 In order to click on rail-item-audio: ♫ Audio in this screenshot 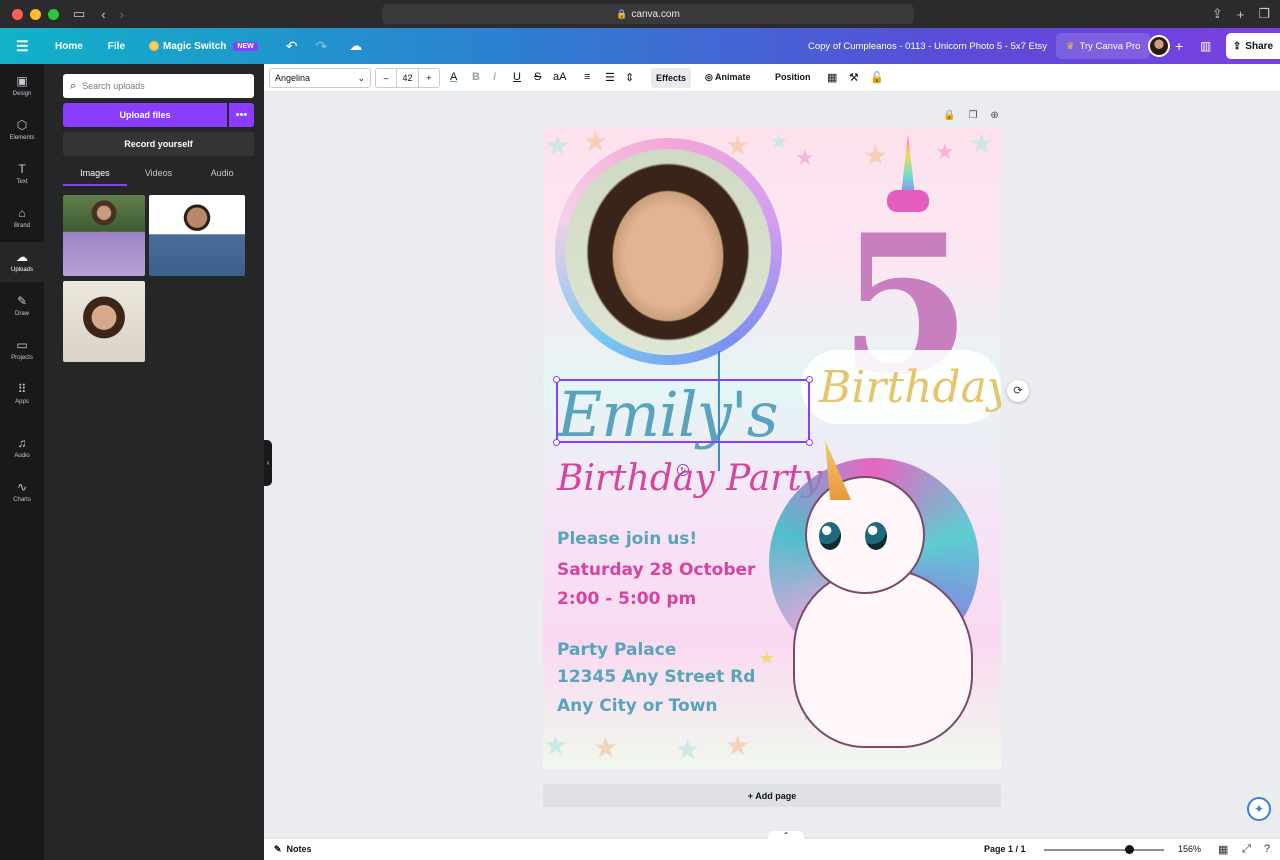, I will do `click(22, 448)`.